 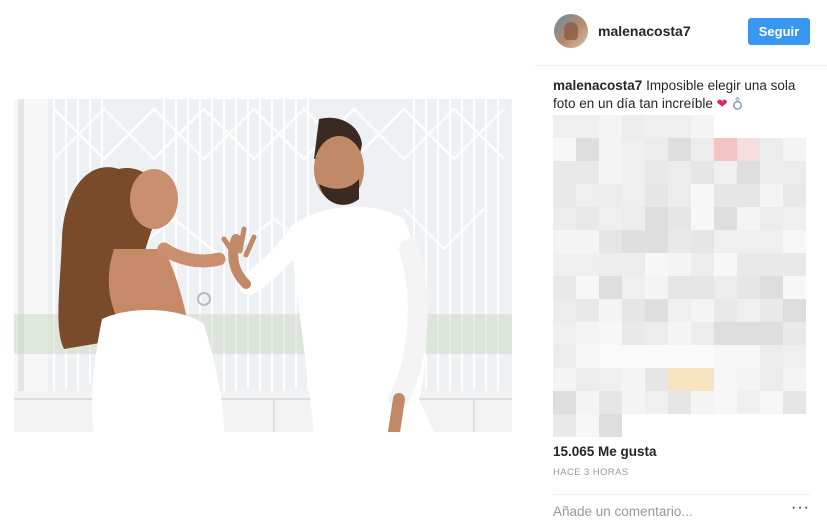 What do you see at coordinates (597, 85) in the screenshot?
I see `caption-username: malenacosta7` at bounding box center [597, 85].